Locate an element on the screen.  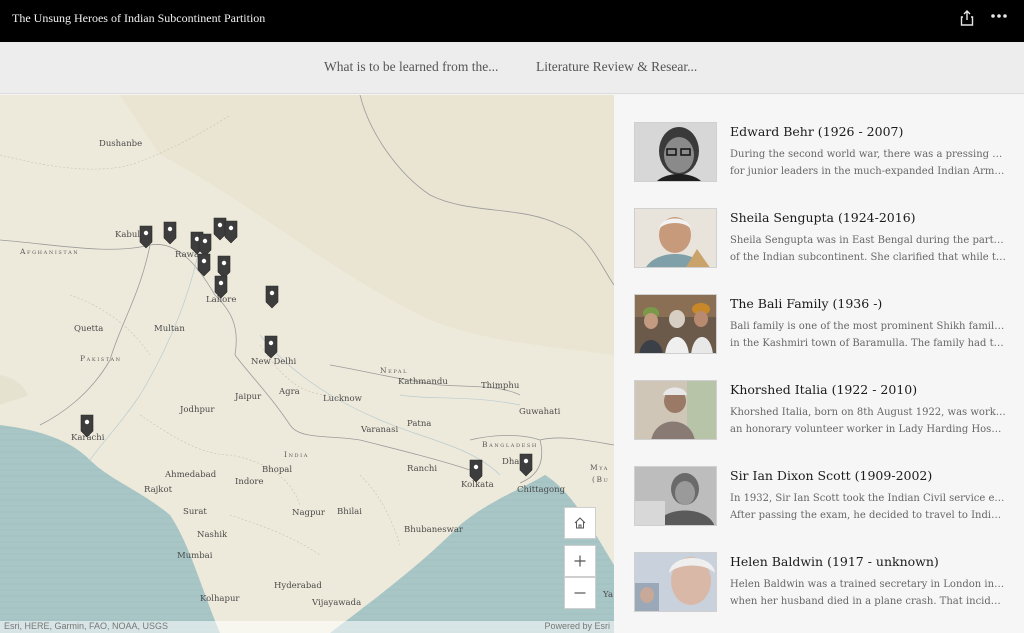
story-name: Sheila Sengupta (1924-2016) is located at coordinates (823, 217).